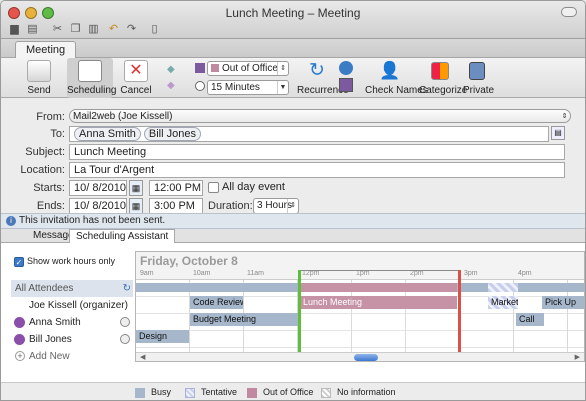  I want to click on private-button: Private, so click(478, 78).